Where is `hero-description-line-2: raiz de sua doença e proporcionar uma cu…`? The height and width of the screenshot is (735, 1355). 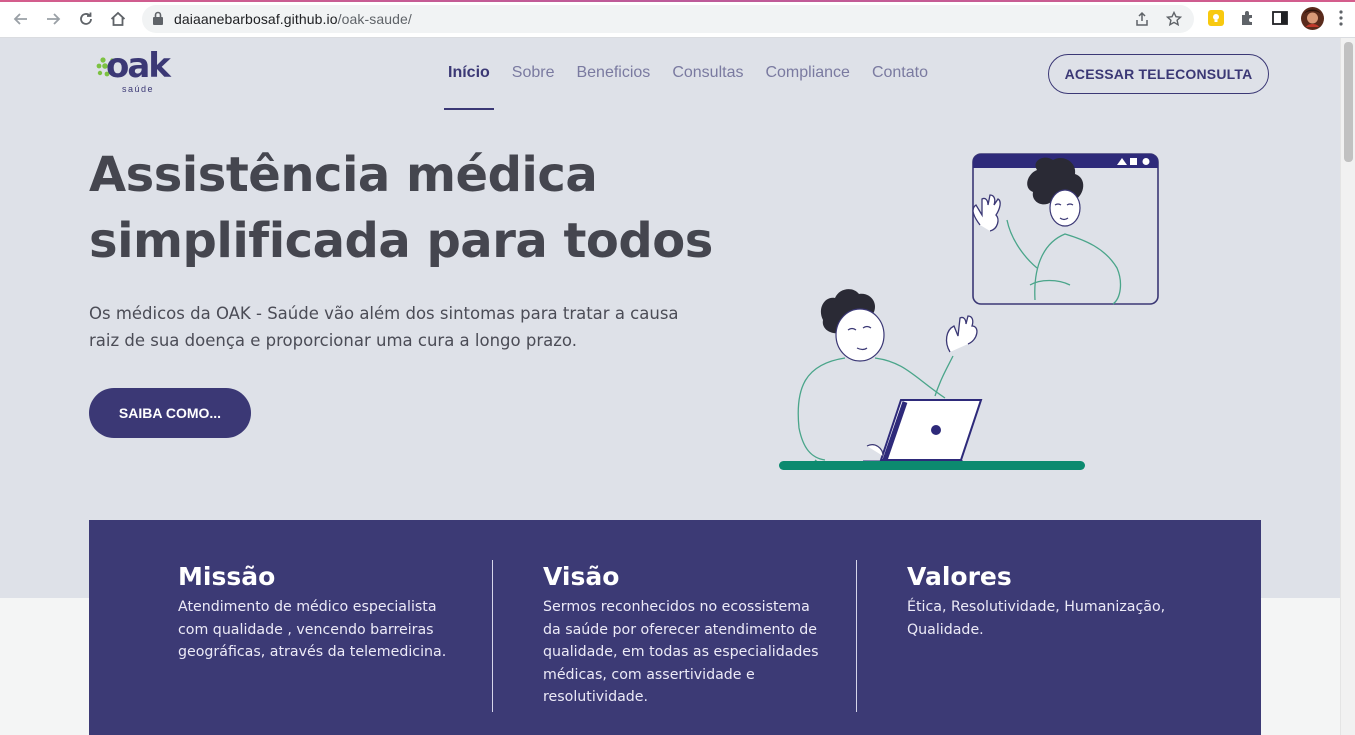 hero-description-line-2: raiz de sua doença e proporcionar uma cu… is located at coordinates (333, 340).